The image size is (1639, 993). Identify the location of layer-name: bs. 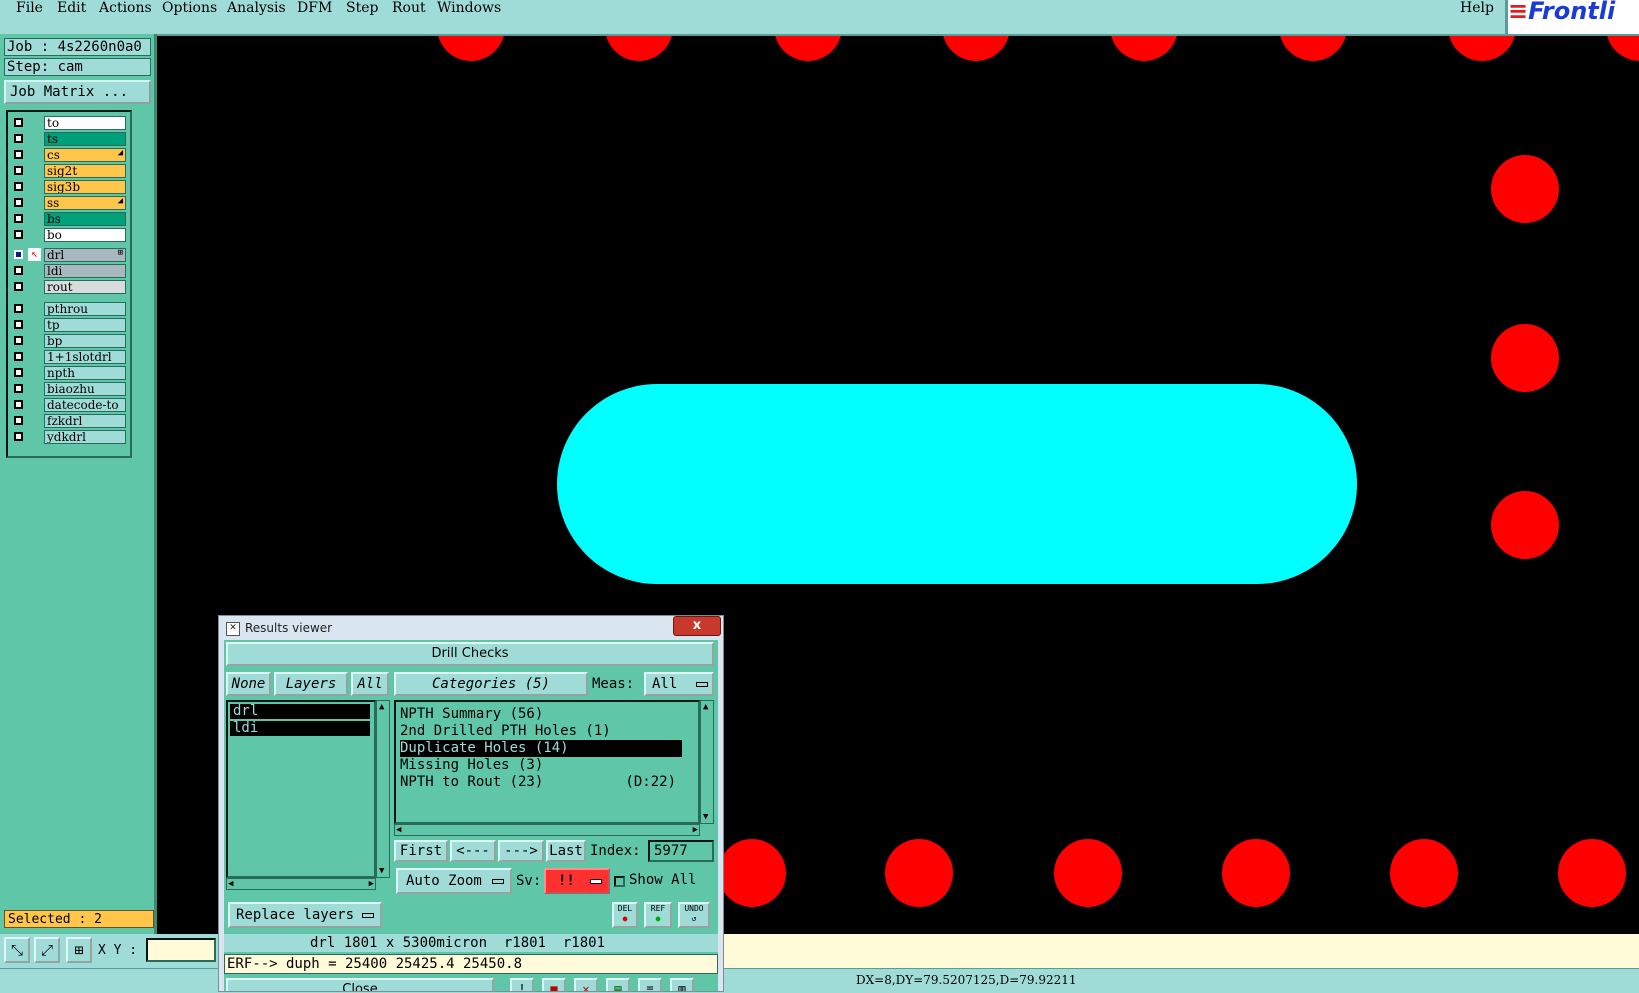
(85, 219).